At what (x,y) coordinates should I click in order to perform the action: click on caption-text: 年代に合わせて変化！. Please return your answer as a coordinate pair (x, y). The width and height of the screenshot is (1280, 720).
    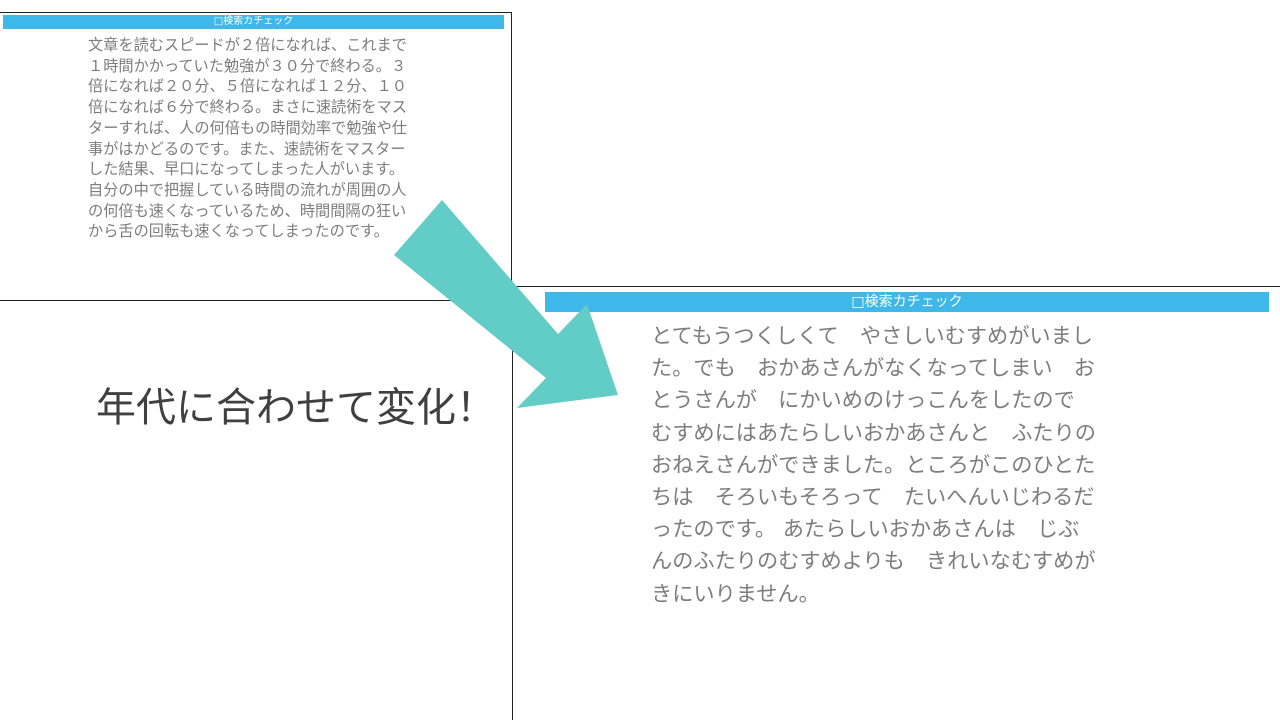
    Looking at the image, I should click on (296, 408).